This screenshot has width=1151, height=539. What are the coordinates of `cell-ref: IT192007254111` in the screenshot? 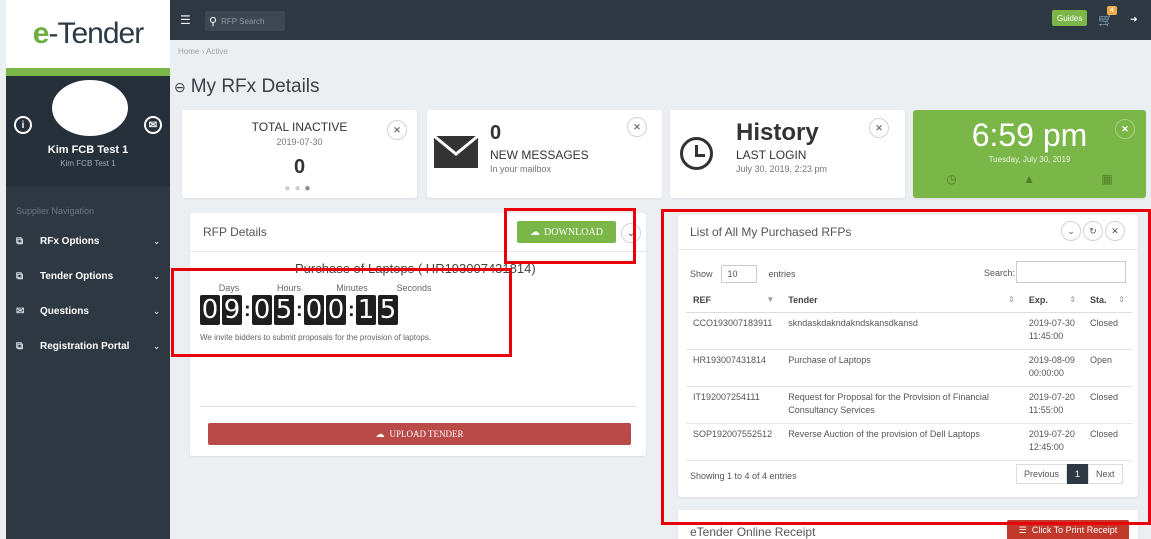 It's located at (734, 405).